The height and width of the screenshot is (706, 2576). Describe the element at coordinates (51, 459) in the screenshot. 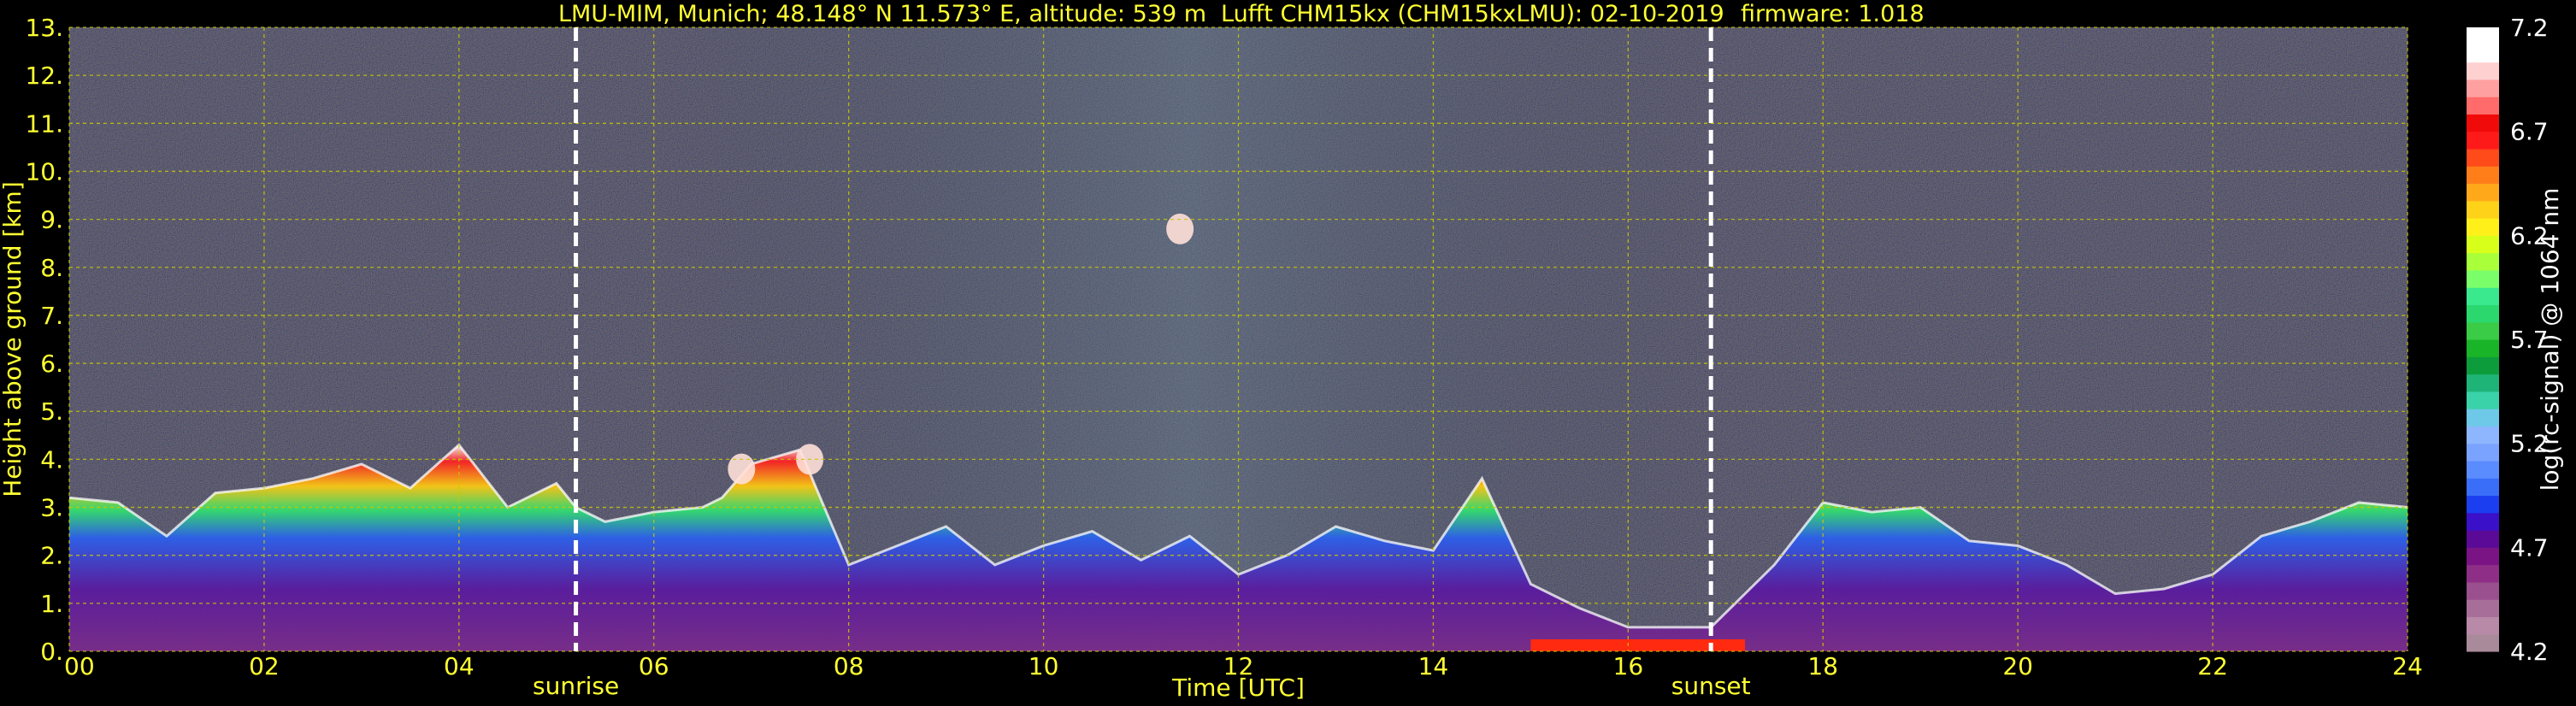

I see `y-tick-label: 4.` at that location.